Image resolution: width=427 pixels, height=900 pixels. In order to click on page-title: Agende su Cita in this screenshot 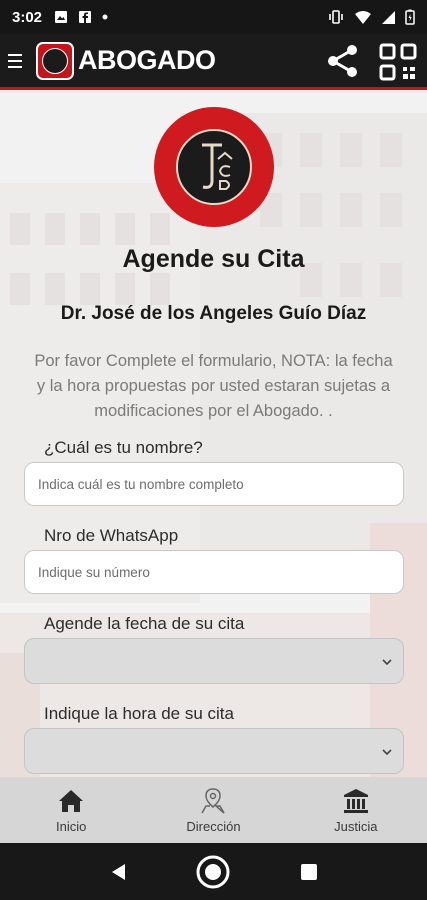, I will do `click(213, 259)`.